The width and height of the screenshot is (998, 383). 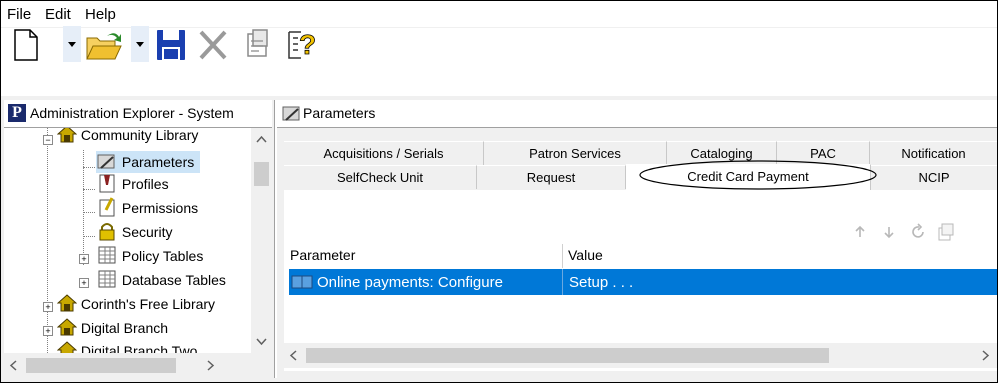 I want to click on tree-item-digital-branch: Digital Branch, so click(x=112, y=328).